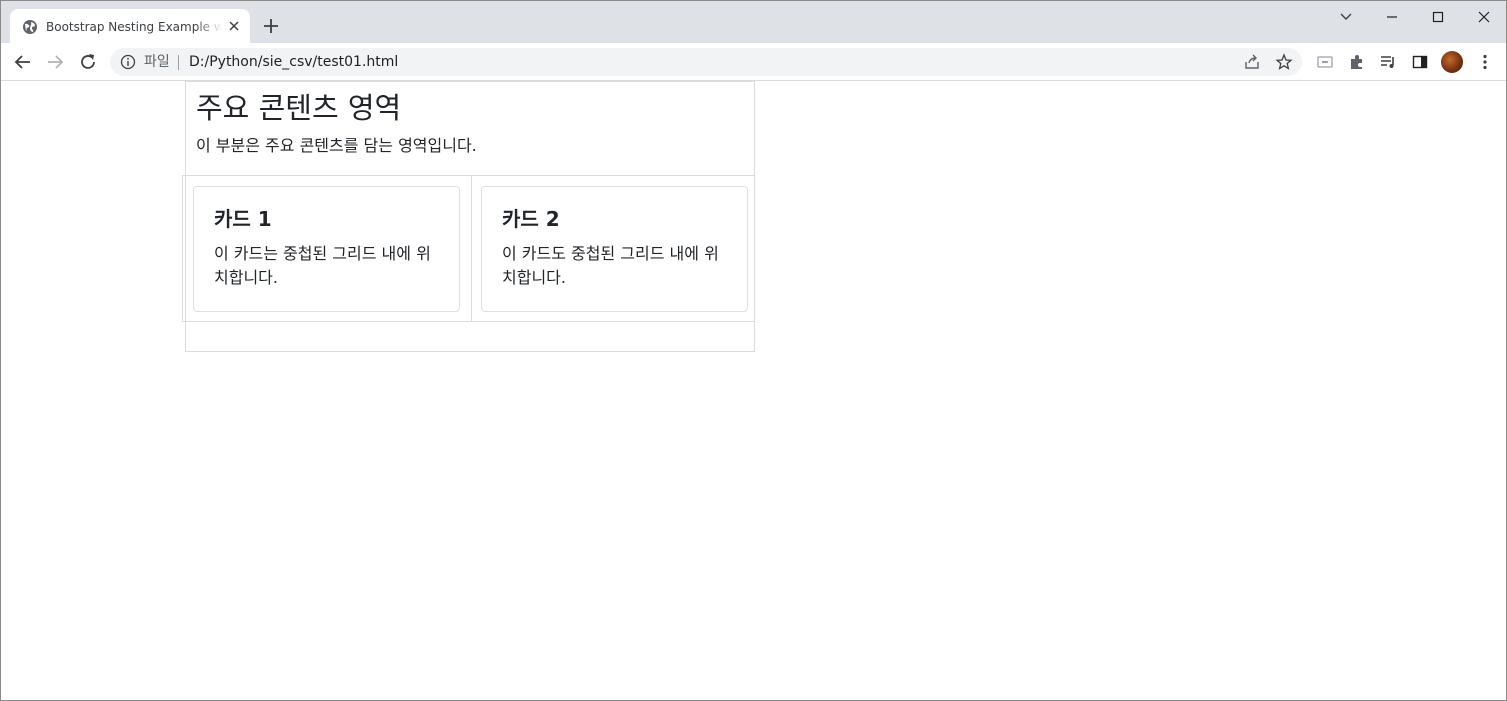  I want to click on media-playlist-icon, so click(1388, 62).